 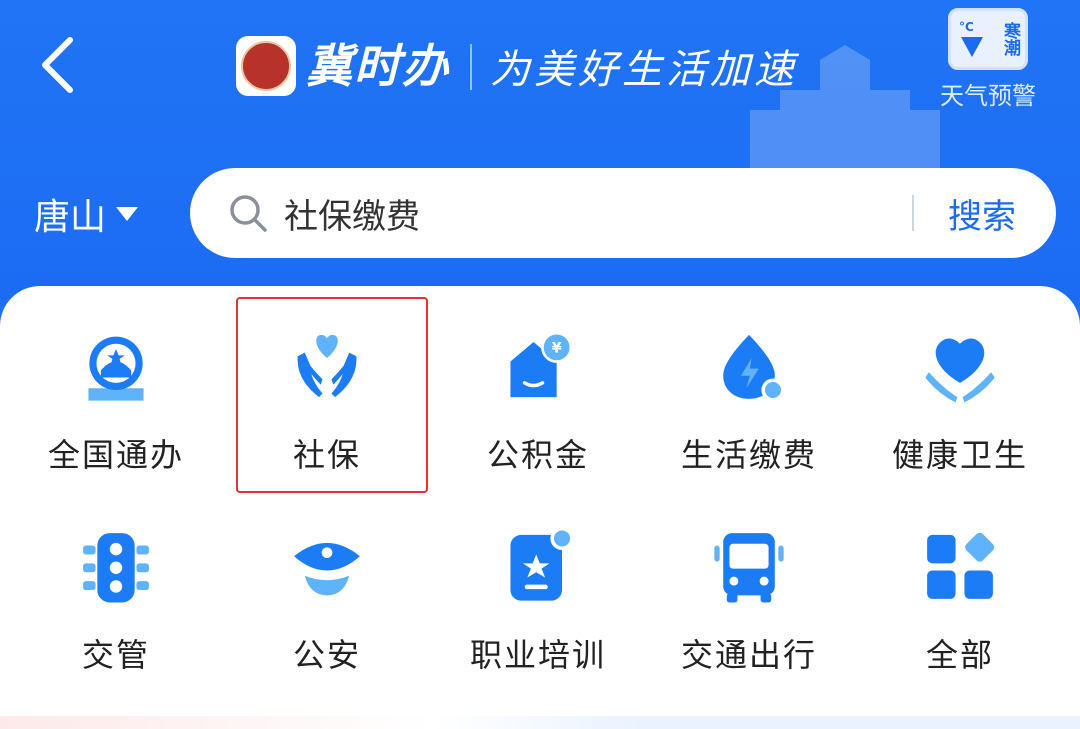 What do you see at coordinates (327, 569) in the screenshot?
I see `police-cap-icon` at bounding box center [327, 569].